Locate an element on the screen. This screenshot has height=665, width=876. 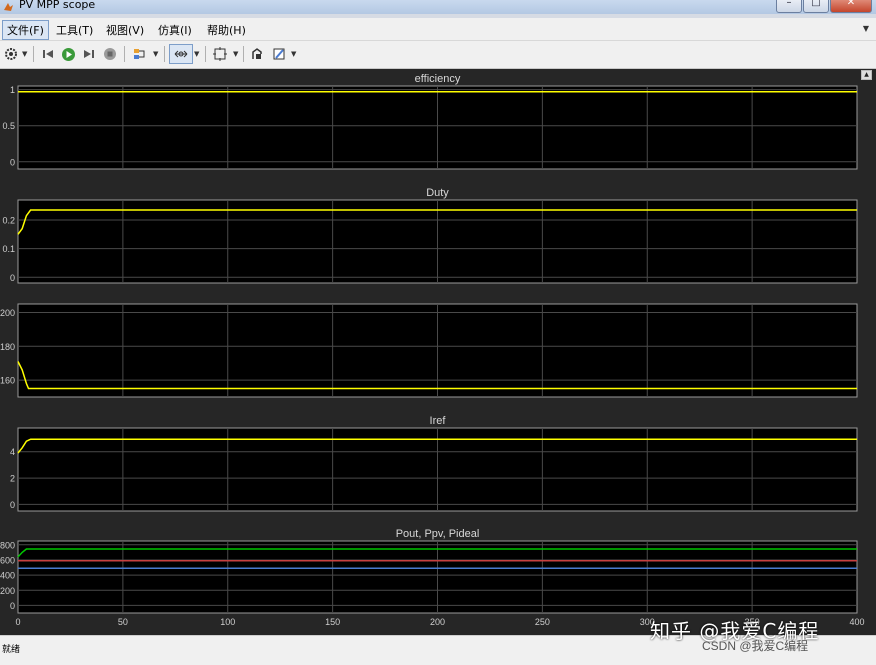
close-icon: ✕ is located at coordinates (851, 4).